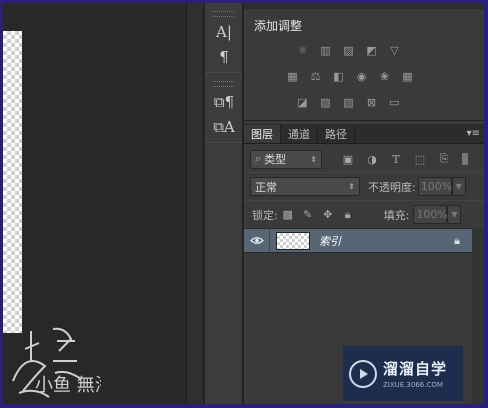 This screenshot has width=488, height=408. Describe the element at coordinates (302, 102) in the screenshot. I see `invert-icon: ◪` at that location.